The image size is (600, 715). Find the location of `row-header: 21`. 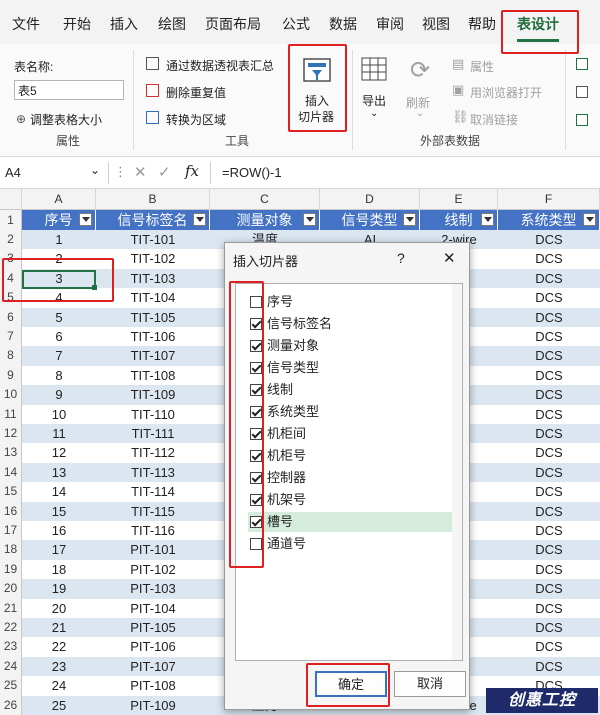

row-header: 21 is located at coordinates (11, 608).